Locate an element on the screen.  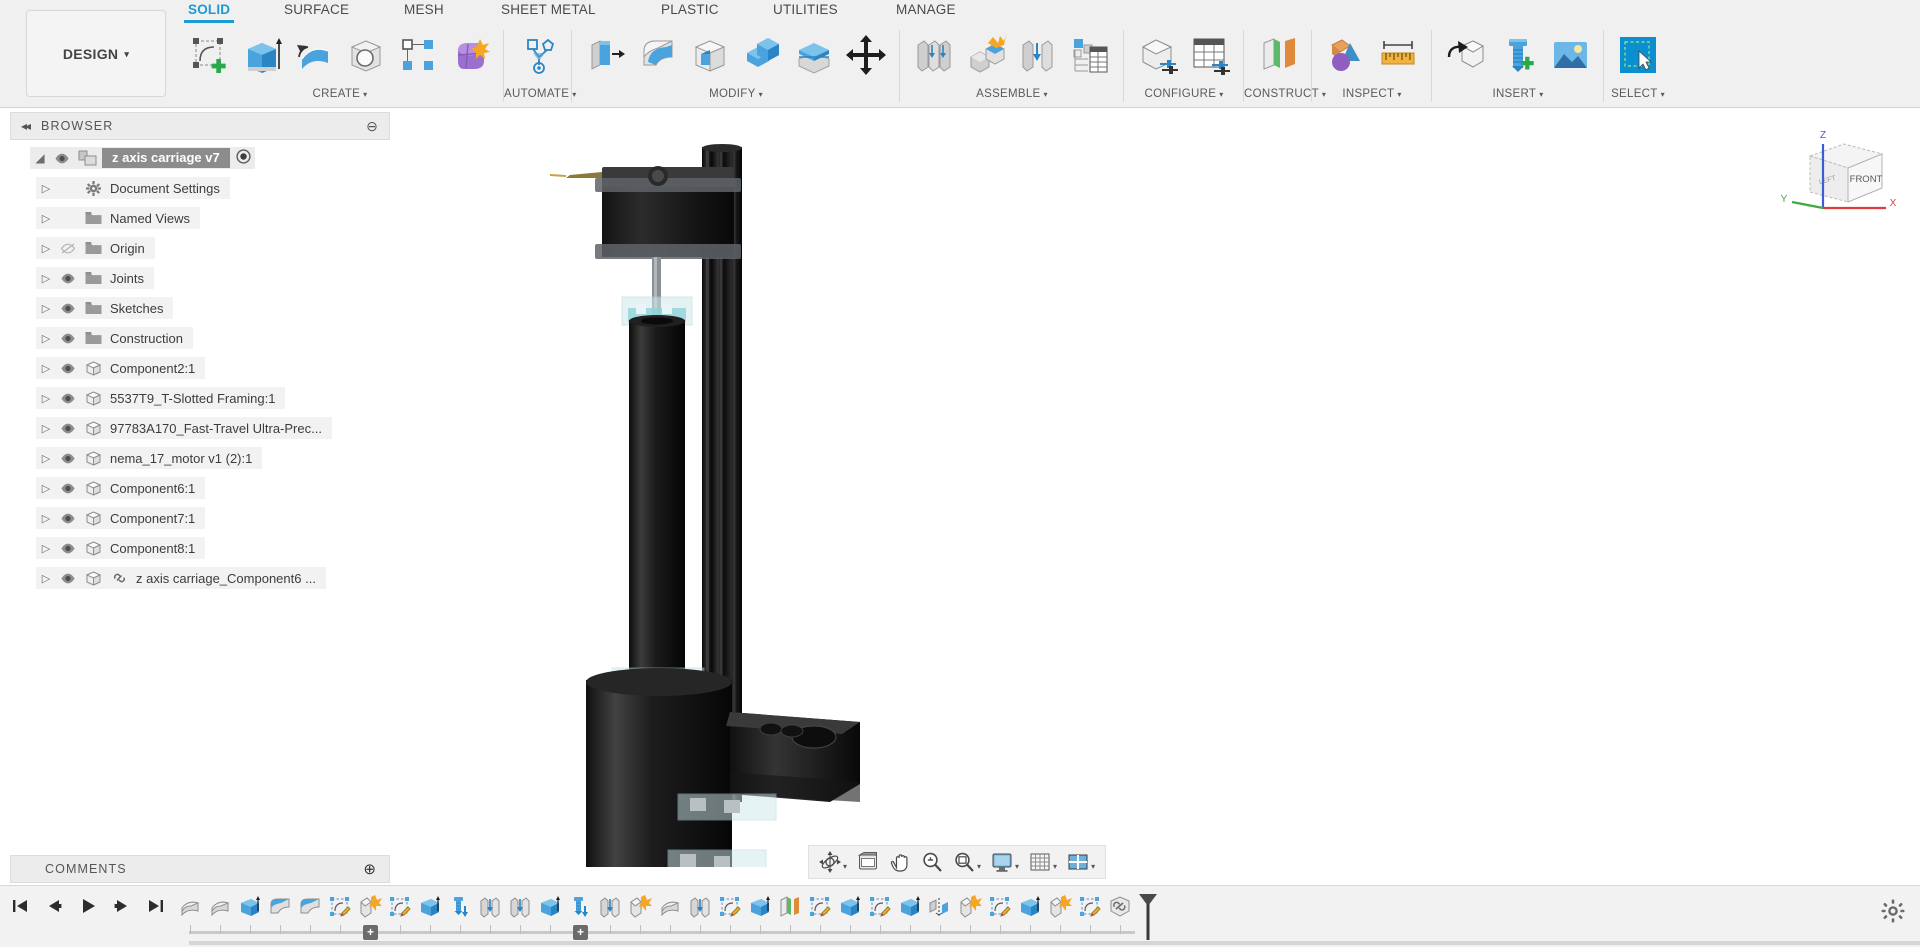
create-configuration-icon is located at coordinates (1158, 55).